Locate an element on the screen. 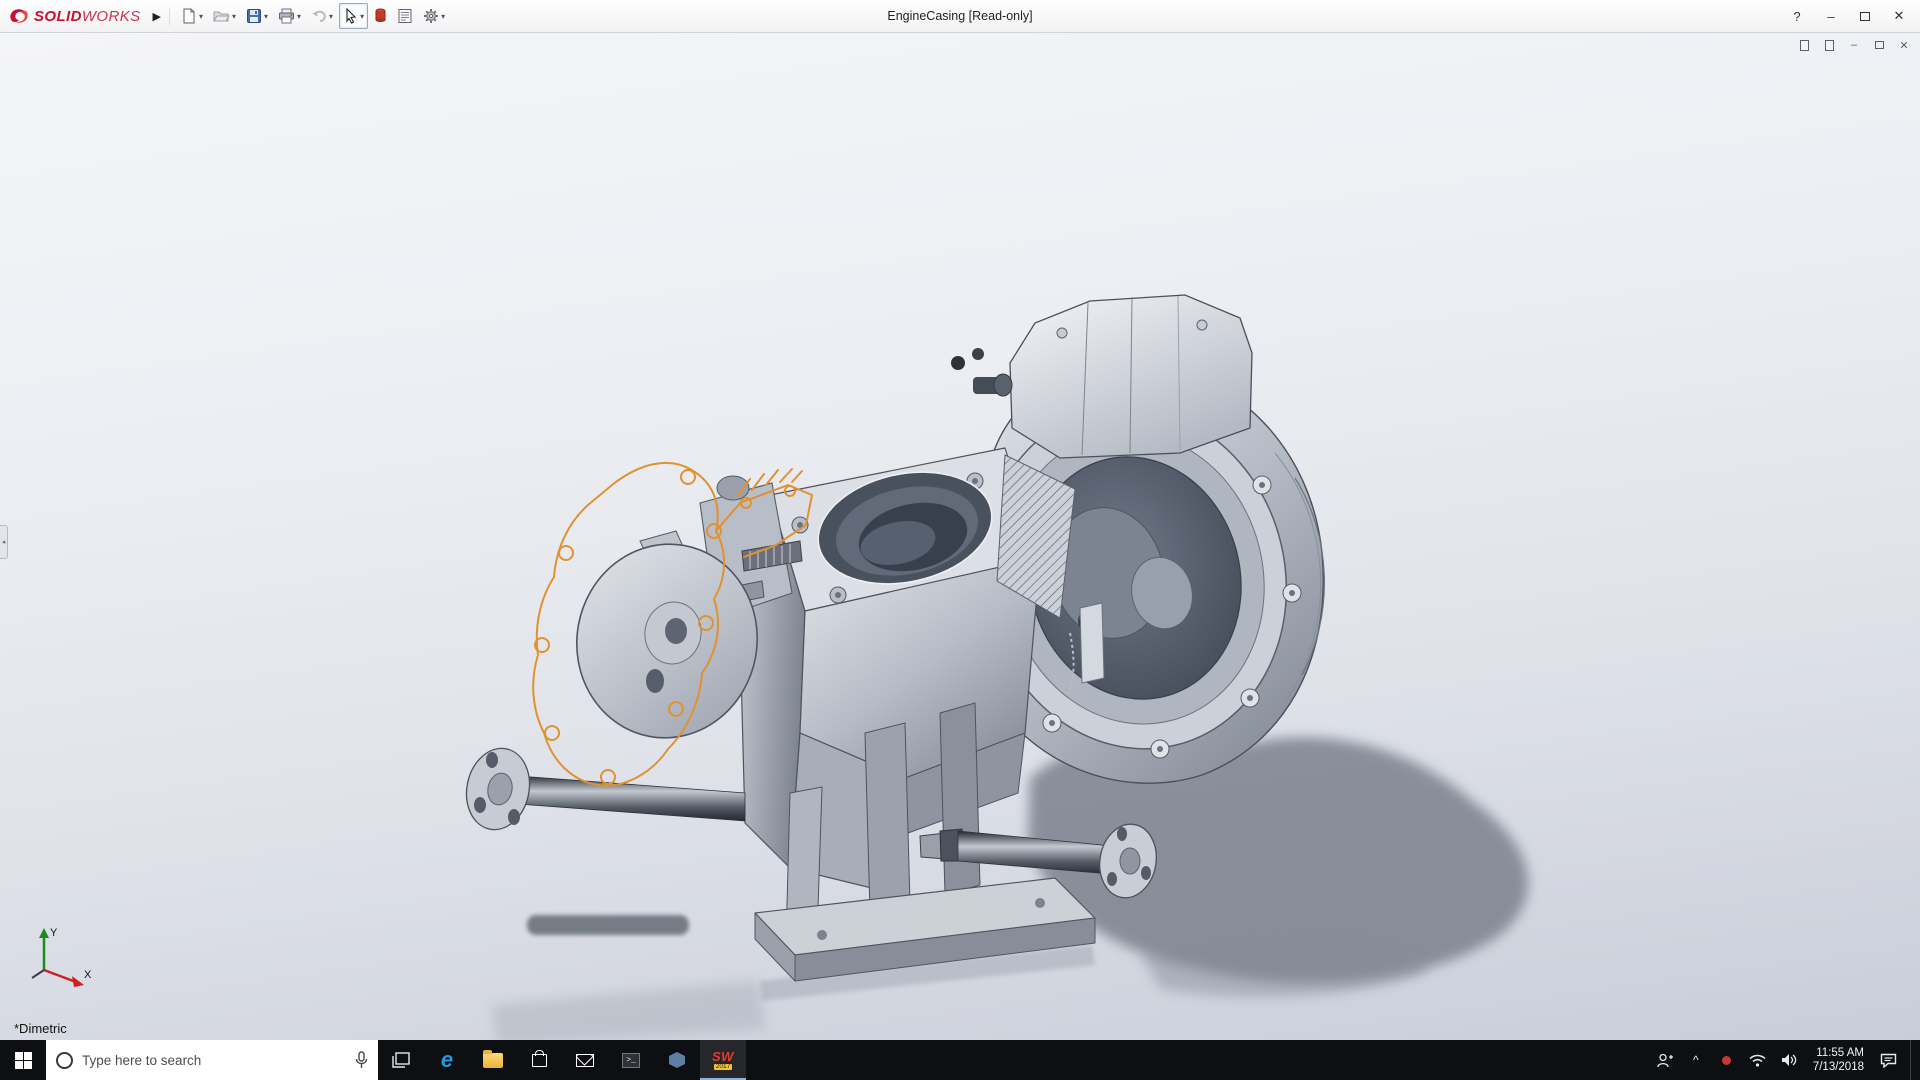 This screenshot has width=1920, height=1080. start-button is located at coordinates (23, 1060).